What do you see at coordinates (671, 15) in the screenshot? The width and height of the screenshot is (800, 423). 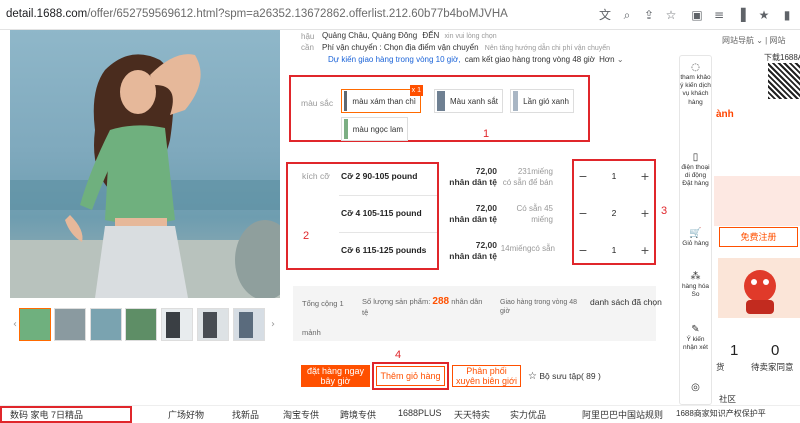 I see `bookmark-star-icon: ☆` at bounding box center [671, 15].